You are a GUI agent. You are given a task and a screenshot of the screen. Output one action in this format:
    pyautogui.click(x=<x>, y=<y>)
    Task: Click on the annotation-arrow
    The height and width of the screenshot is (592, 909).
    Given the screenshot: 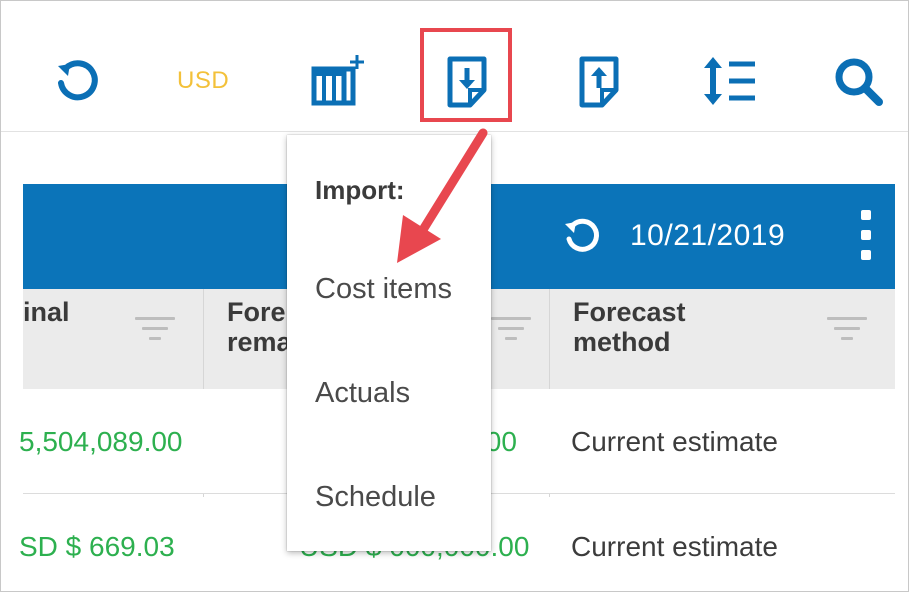 What is the action you would take?
    pyautogui.click(x=442, y=195)
    